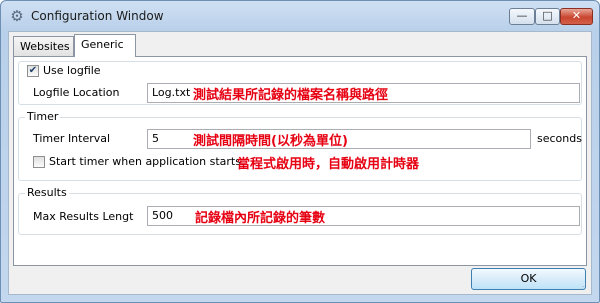 This screenshot has height=303, width=600. I want to click on use-logfile-checkbox: ✔, so click(33, 71).